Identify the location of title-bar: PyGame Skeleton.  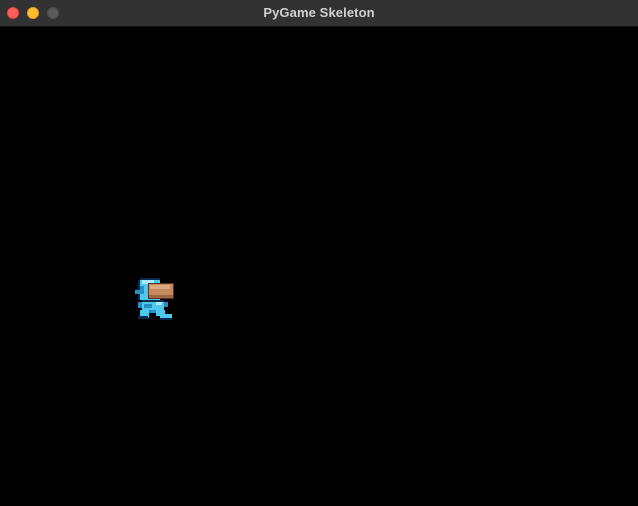
(319, 13).